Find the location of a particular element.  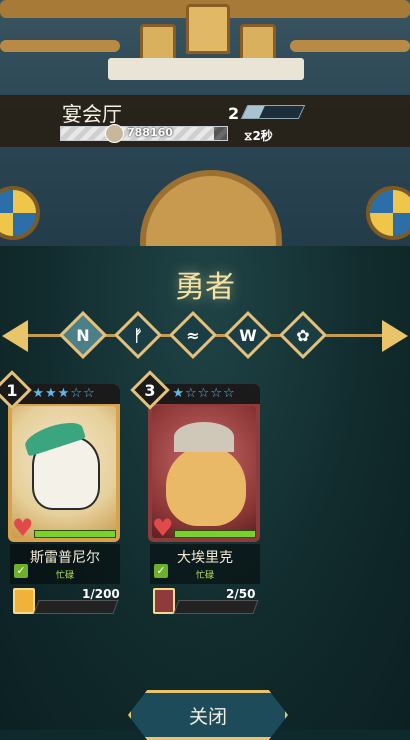

shard-count: 2/50 is located at coordinates (241, 594).